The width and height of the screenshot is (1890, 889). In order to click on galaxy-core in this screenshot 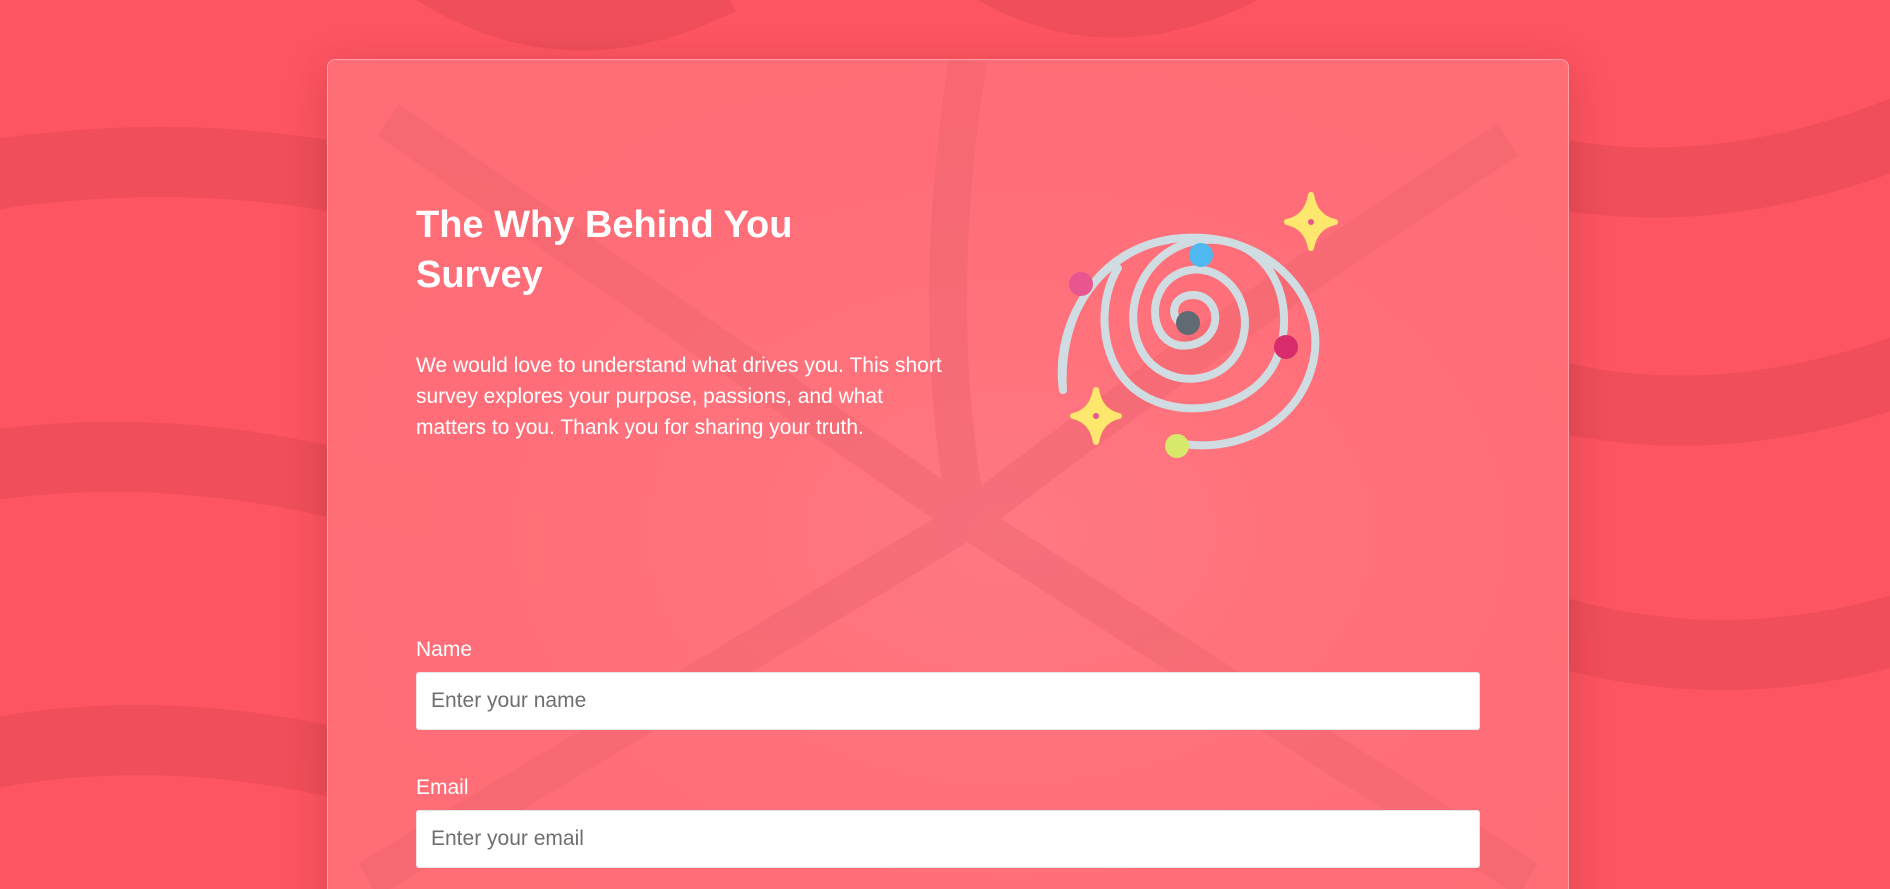, I will do `click(1188, 323)`.